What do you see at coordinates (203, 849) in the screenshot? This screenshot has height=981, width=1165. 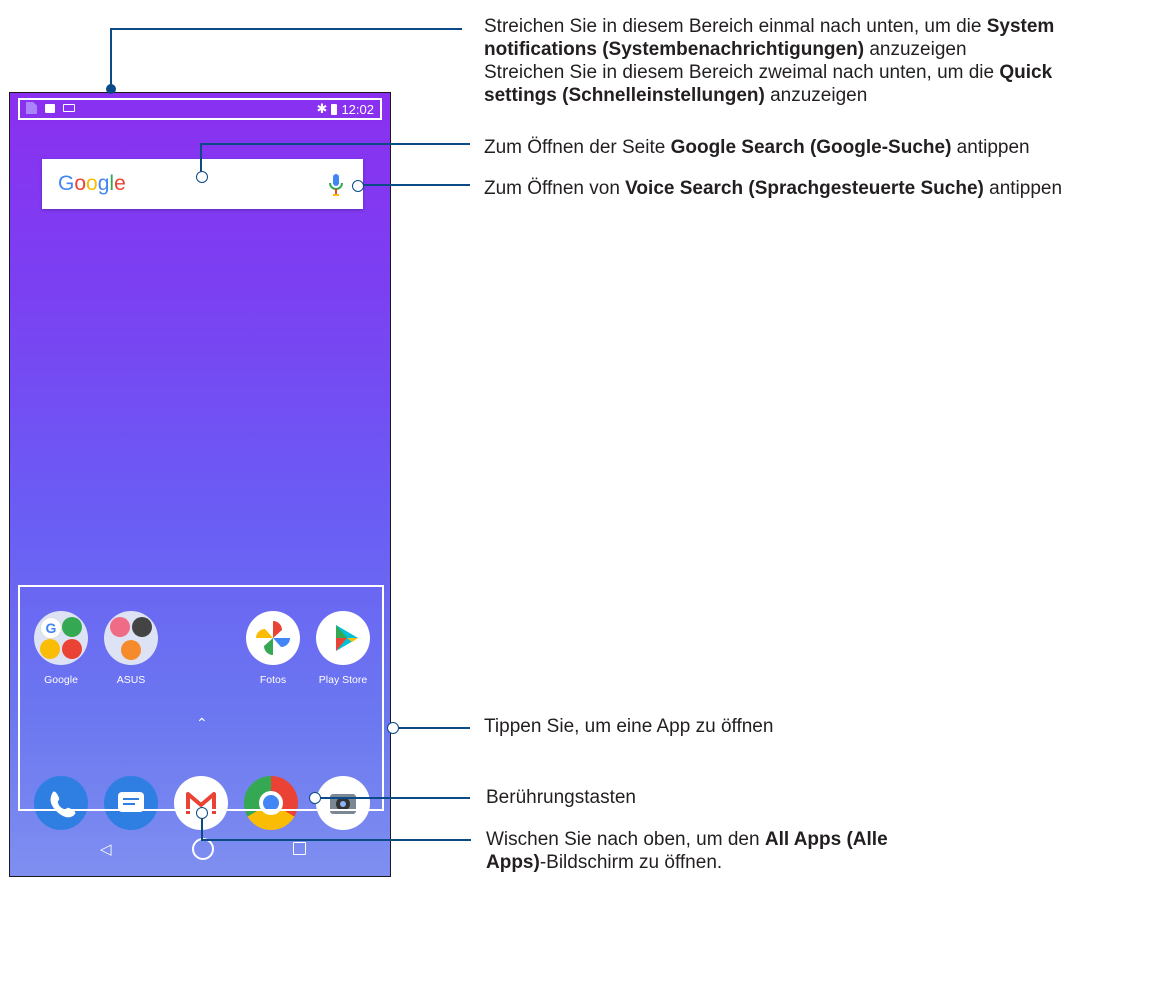 I see `home-button-icon` at bounding box center [203, 849].